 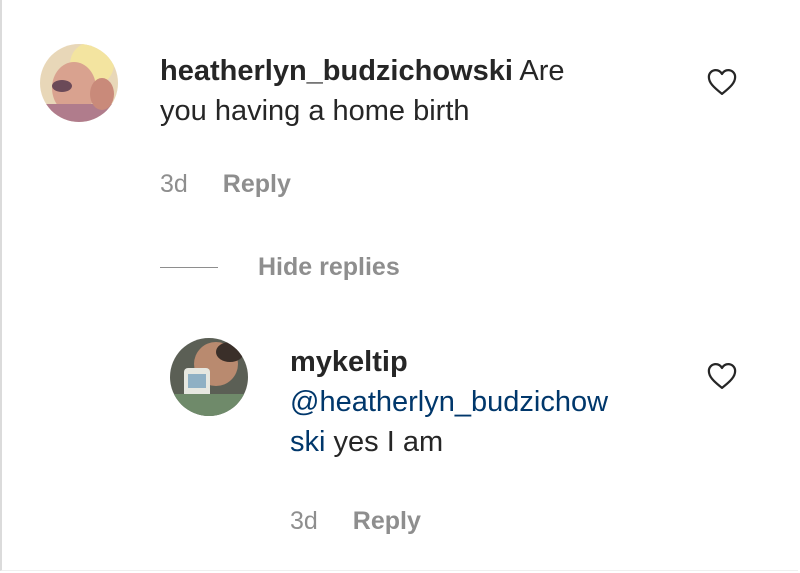 I want to click on hide-replies-label: Hide replies, so click(x=329, y=267).